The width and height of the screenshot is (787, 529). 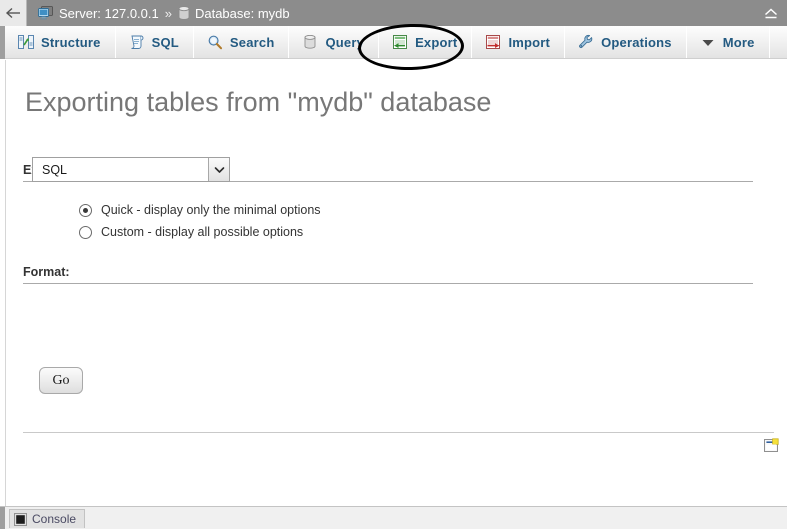 What do you see at coordinates (109, 13) in the screenshot?
I see `server-label: Server: 127.0.0.1` at bounding box center [109, 13].